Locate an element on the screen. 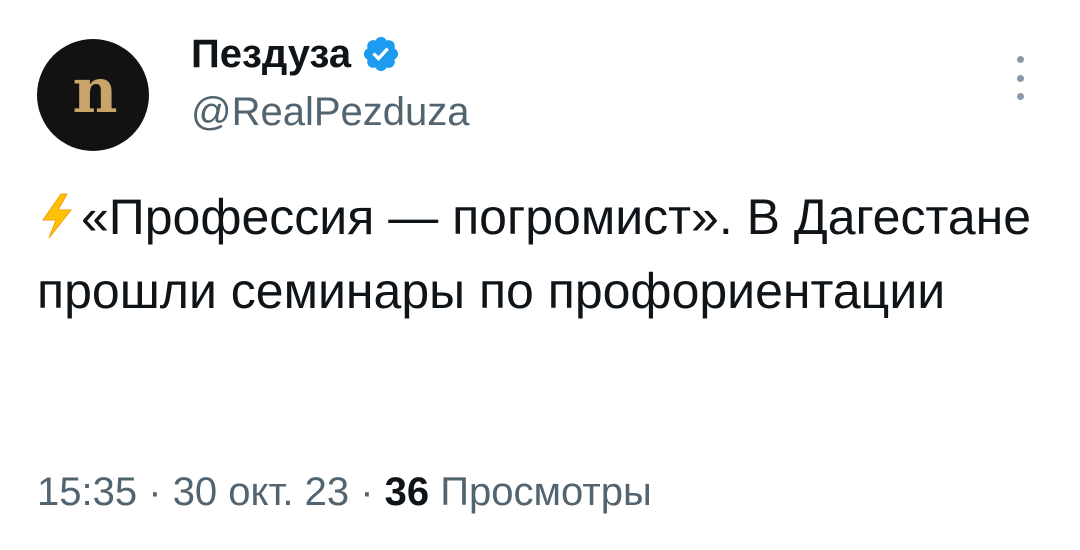 Image resolution: width=1080 pixels, height=550 pixels. lightning-icon is located at coordinates (57, 216).